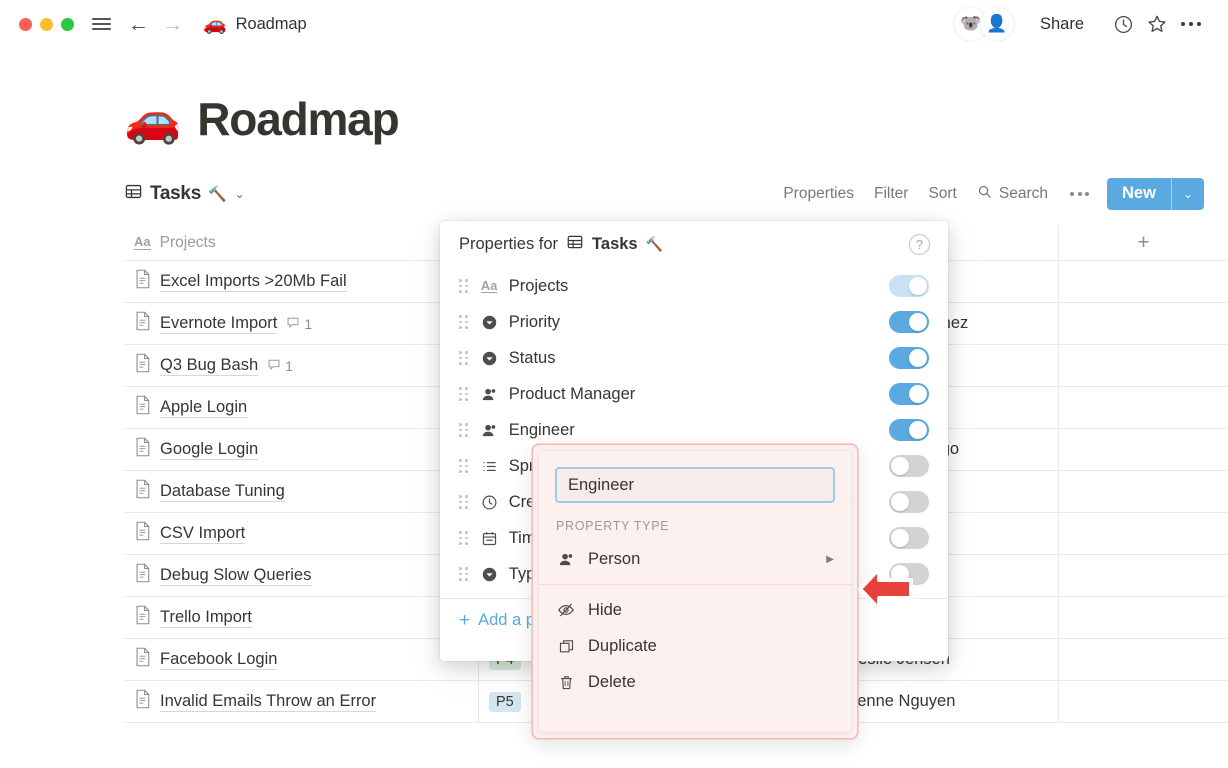 The height and width of the screenshot is (768, 1228). What do you see at coordinates (209, 366) in the screenshot?
I see `project-title: Q3 Bug Bash` at bounding box center [209, 366].